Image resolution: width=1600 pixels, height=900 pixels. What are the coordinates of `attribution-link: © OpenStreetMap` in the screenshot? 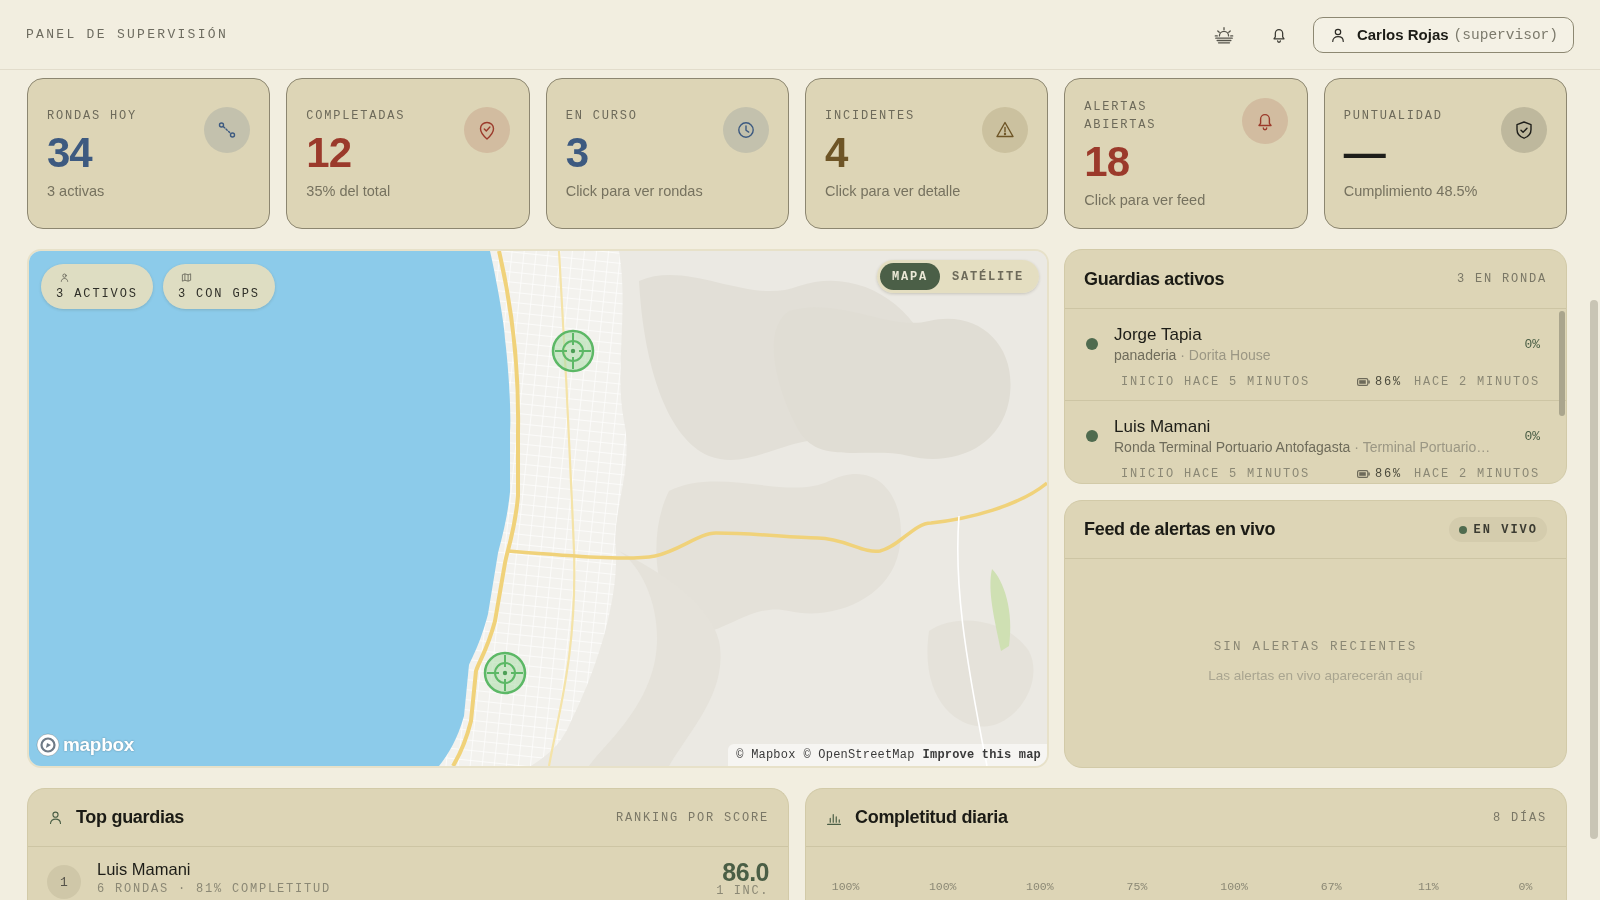 It's located at (859, 755).